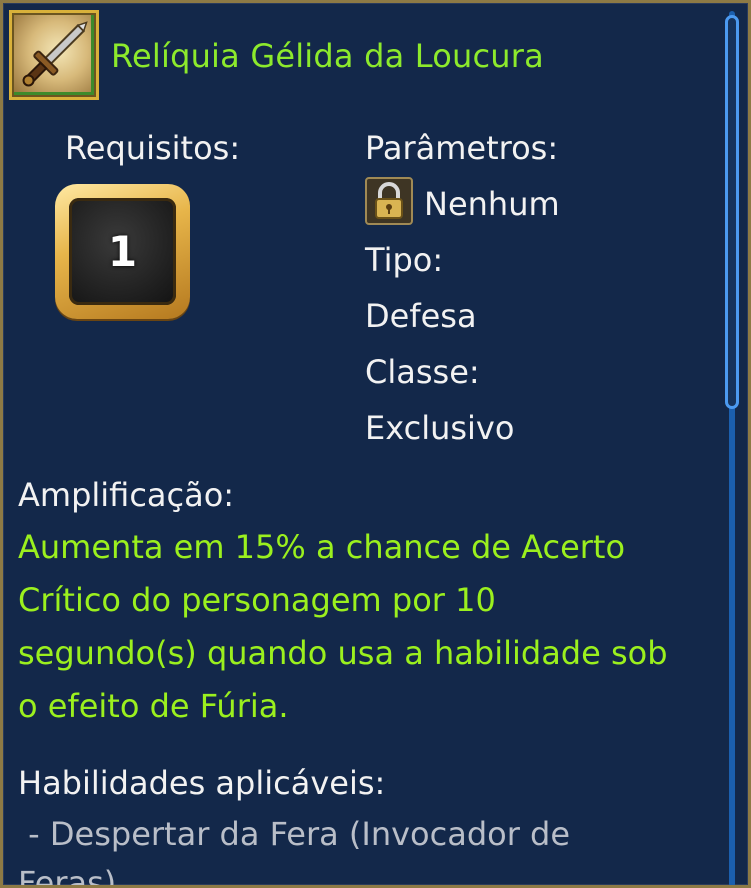 This screenshot has height=888, width=751. What do you see at coordinates (492, 204) in the screenshot?
I see `parameters-value: Nenhum` at bounding box center [492, 204].